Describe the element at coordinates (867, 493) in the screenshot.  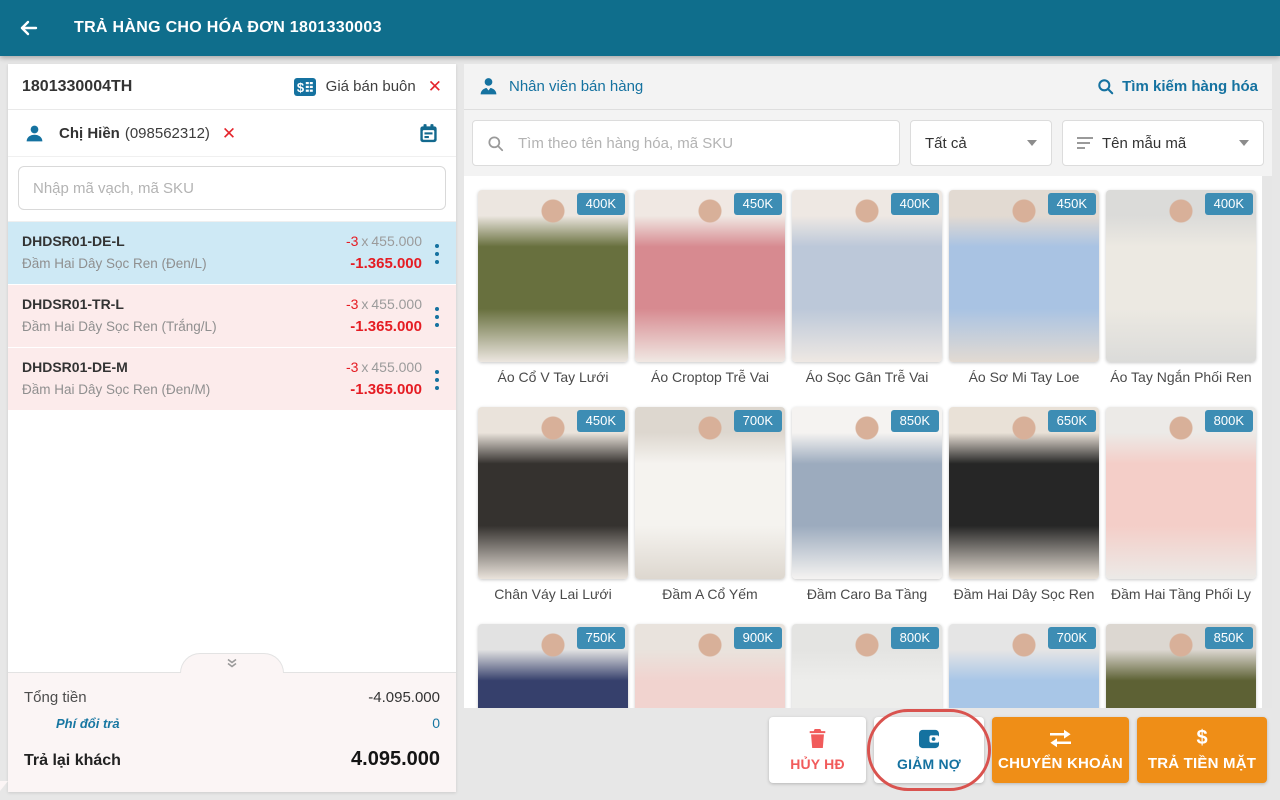
I see `product-image: 850K` at that location.